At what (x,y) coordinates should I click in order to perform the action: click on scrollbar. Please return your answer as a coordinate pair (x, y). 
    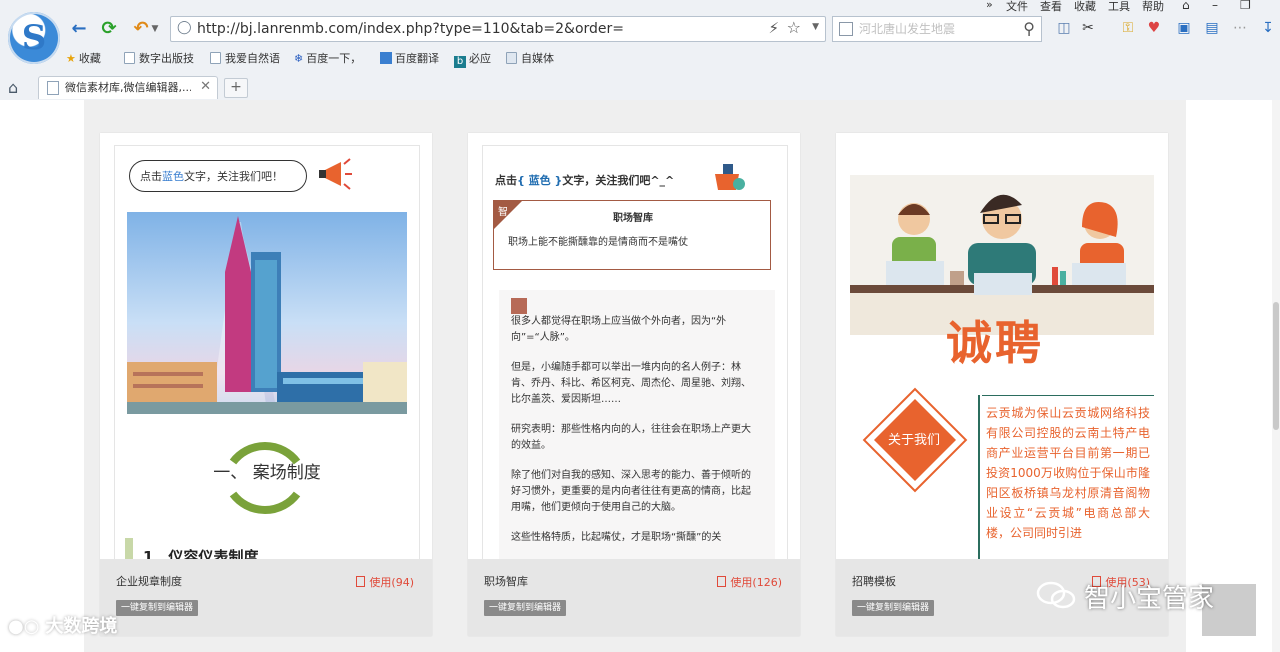
    Looking at the image, I should click on (1276, 376).